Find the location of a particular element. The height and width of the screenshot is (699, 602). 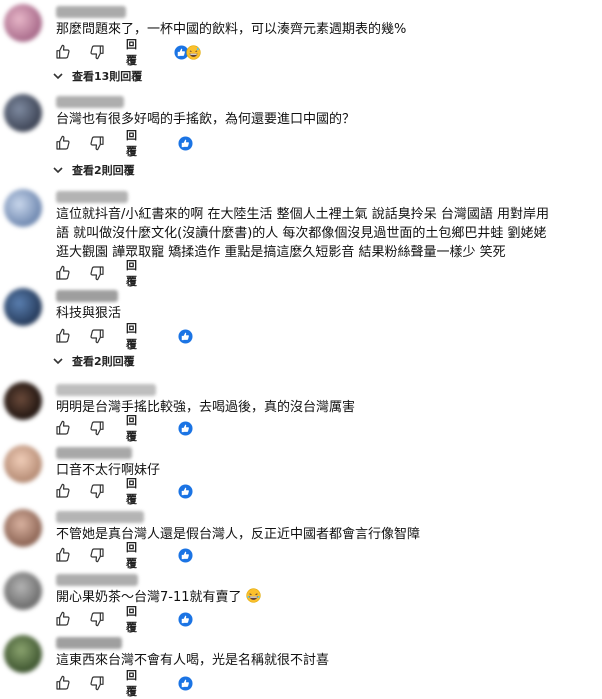

comment-text: 那麼問題來了，一杯中國的飲料，可以湊齊元素週期表的幾% is located at coordinates (231, 29).